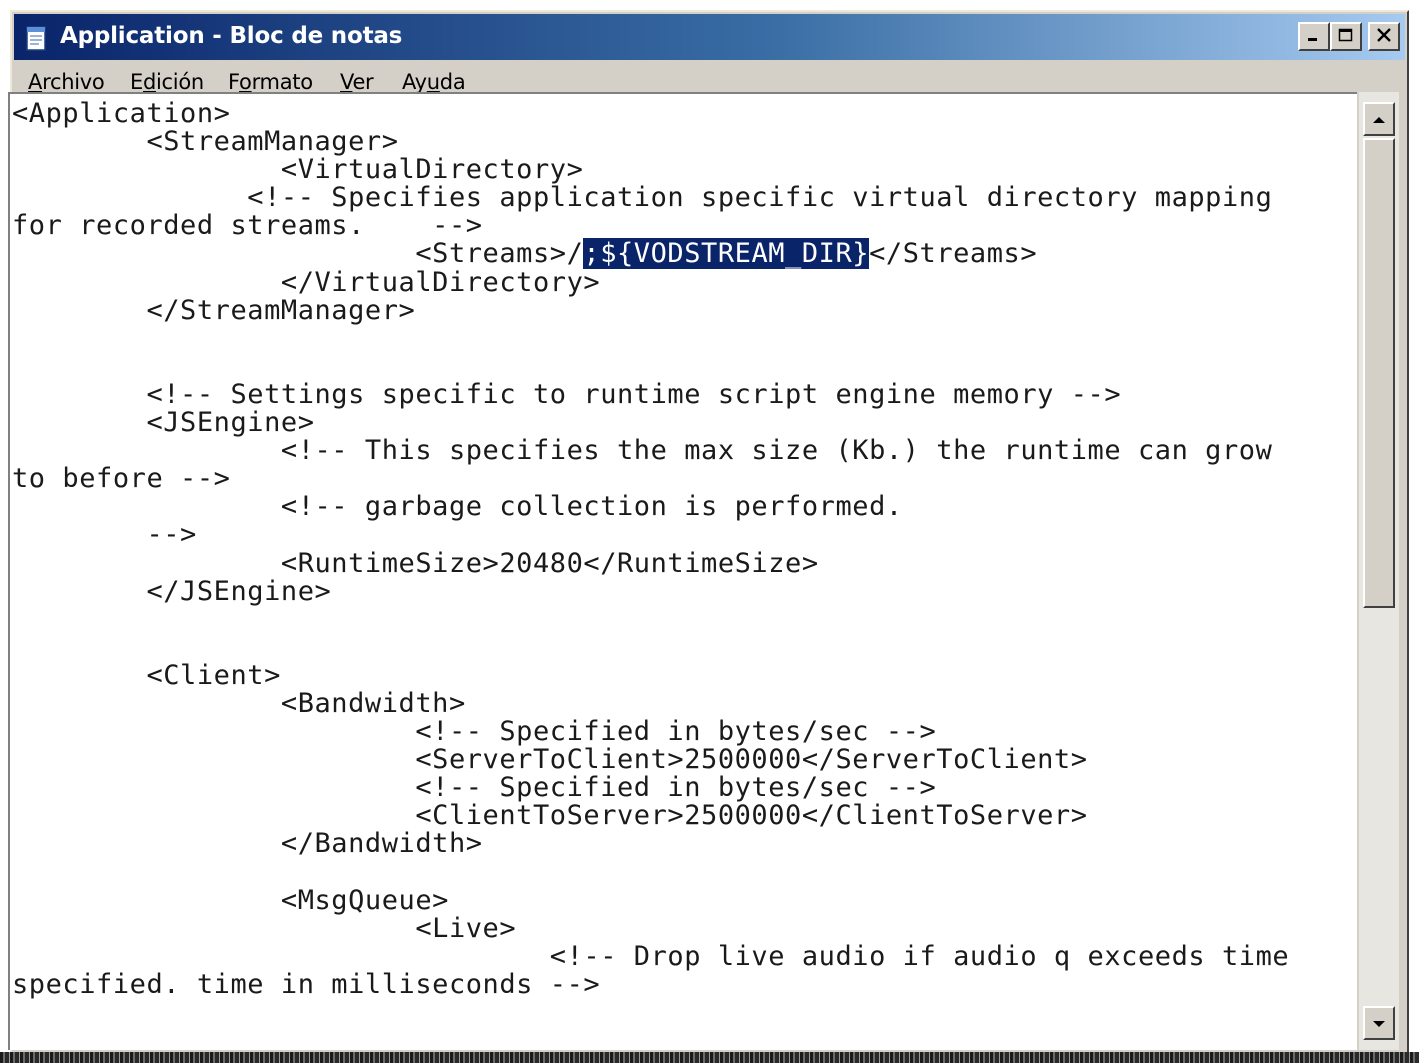 The image size is (1419, 1063). I want to click on close-button, so click(1384, 36).